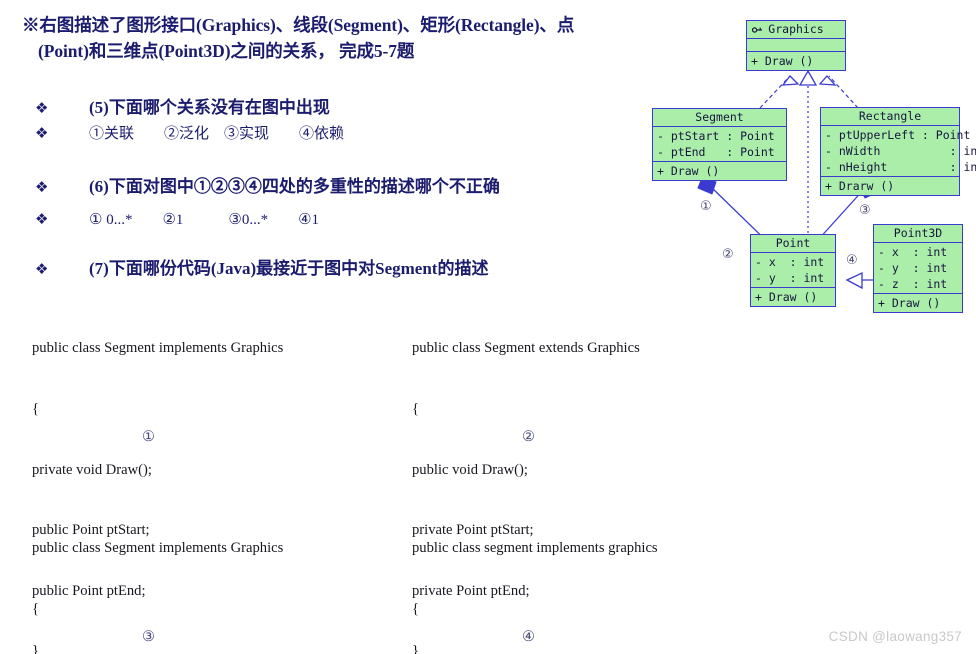  I want to click on uml-class-graphics-title: Graphics, so click(796, 30).